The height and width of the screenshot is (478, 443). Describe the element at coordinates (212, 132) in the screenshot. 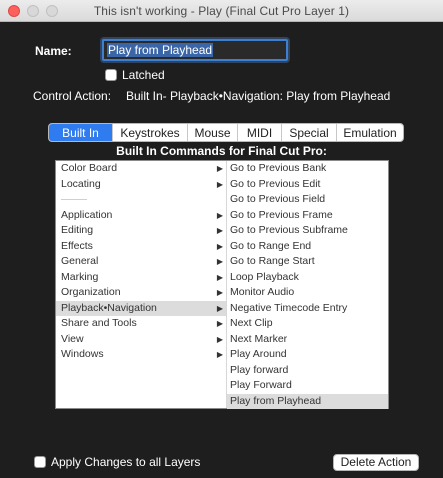

I see `tab-mouse: Mouse` at that location.